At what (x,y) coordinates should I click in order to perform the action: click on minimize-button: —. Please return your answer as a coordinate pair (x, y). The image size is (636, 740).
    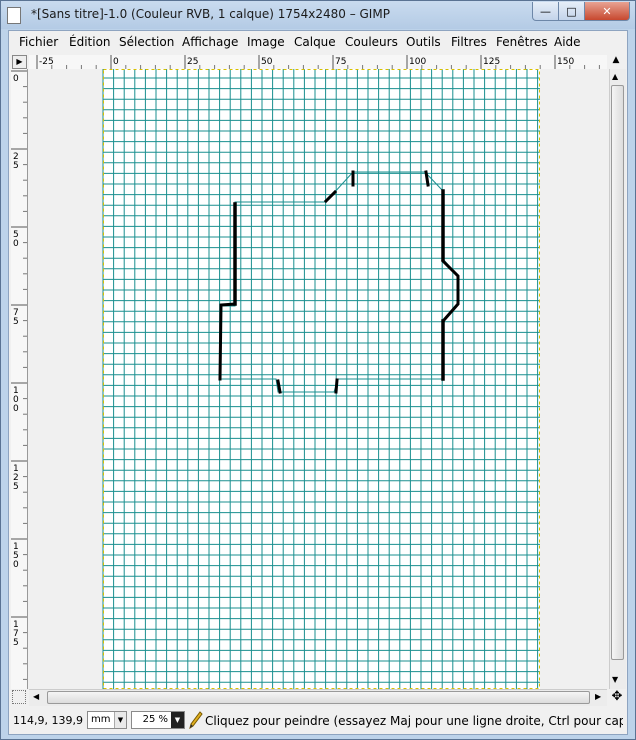
    Looking at the image, I should click on (545, 11).